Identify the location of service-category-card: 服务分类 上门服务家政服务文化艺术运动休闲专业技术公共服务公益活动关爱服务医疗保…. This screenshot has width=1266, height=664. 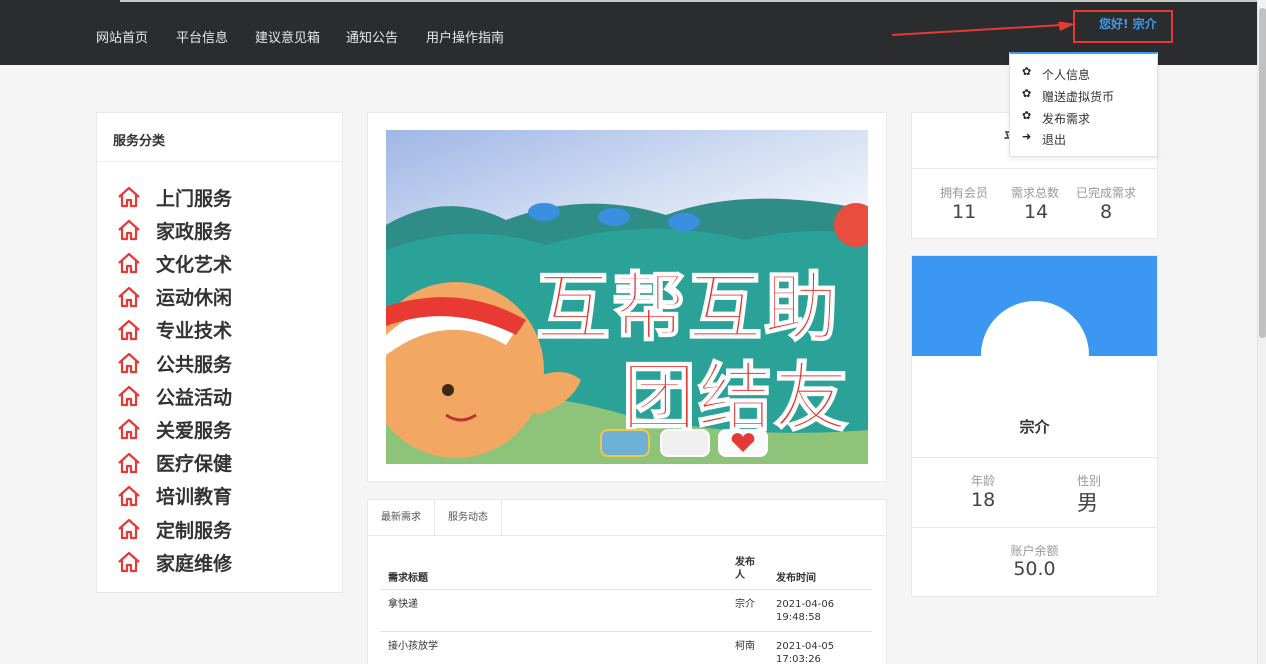
(219, 352).